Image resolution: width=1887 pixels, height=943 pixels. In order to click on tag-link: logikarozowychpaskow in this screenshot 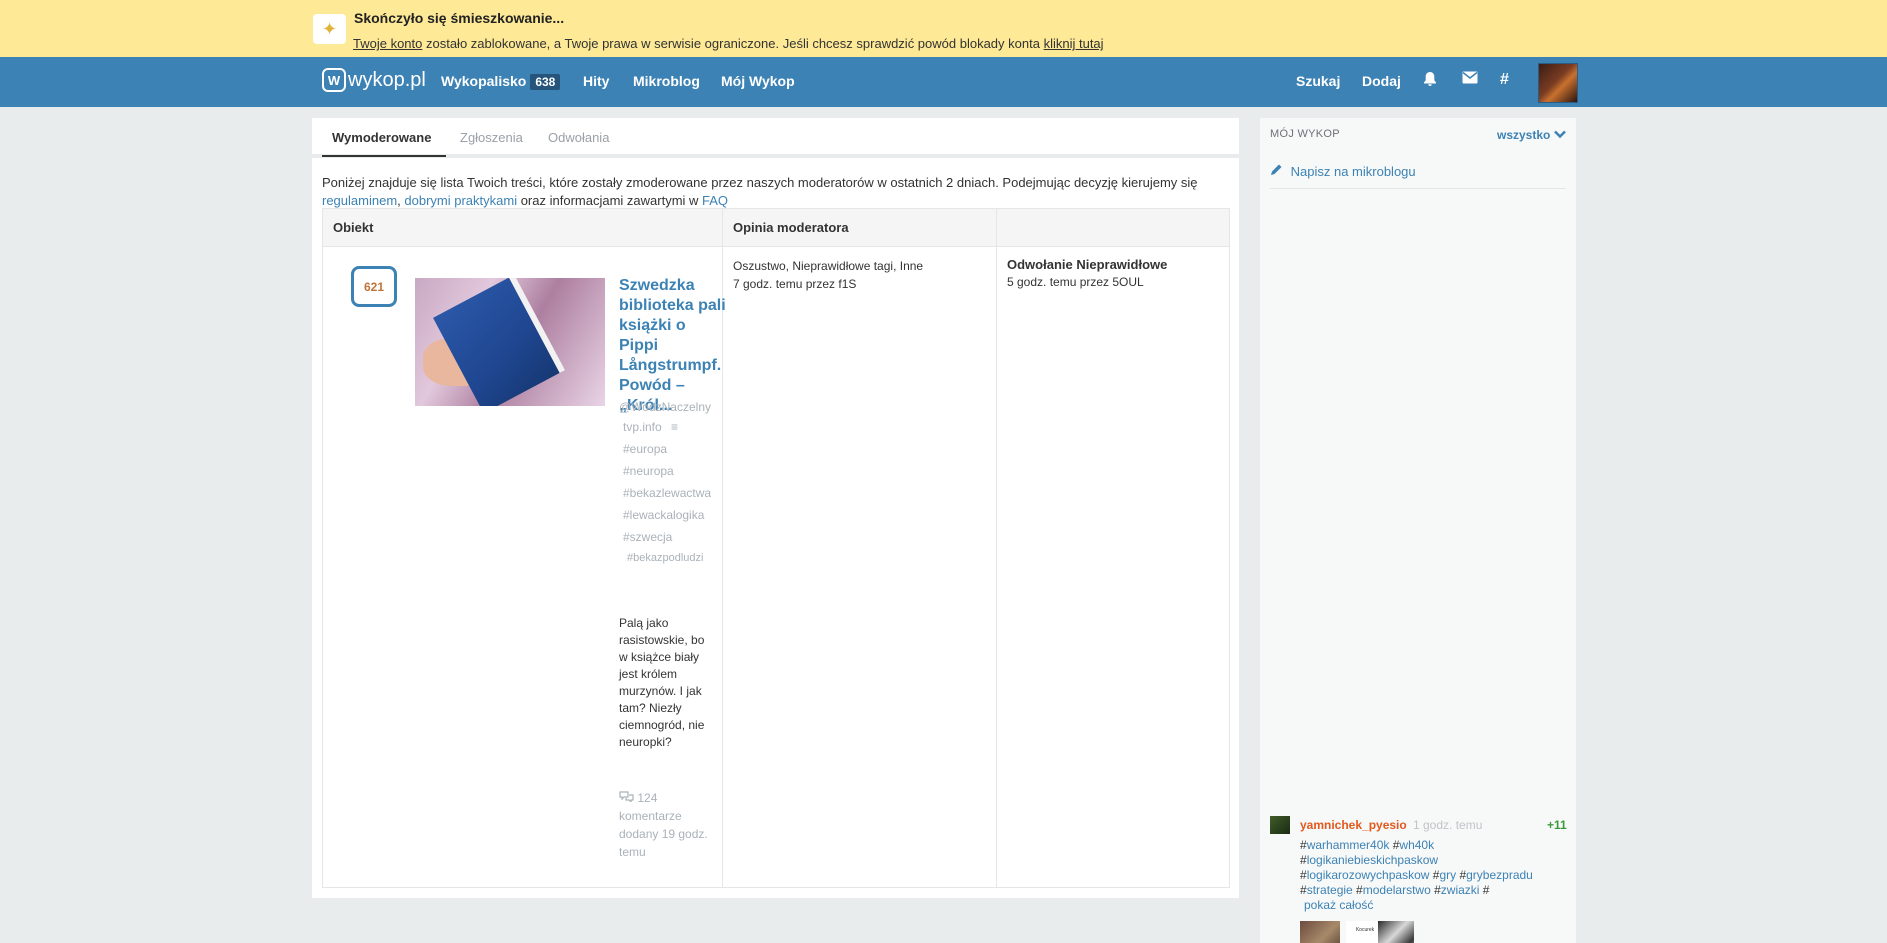, I will do `click(1368, 875)`.